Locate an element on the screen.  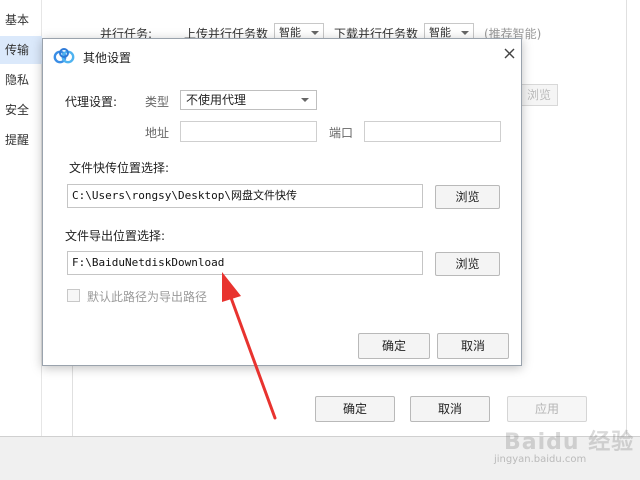
settings-cancel-button: 取消 is located at coordinates (450, 409).